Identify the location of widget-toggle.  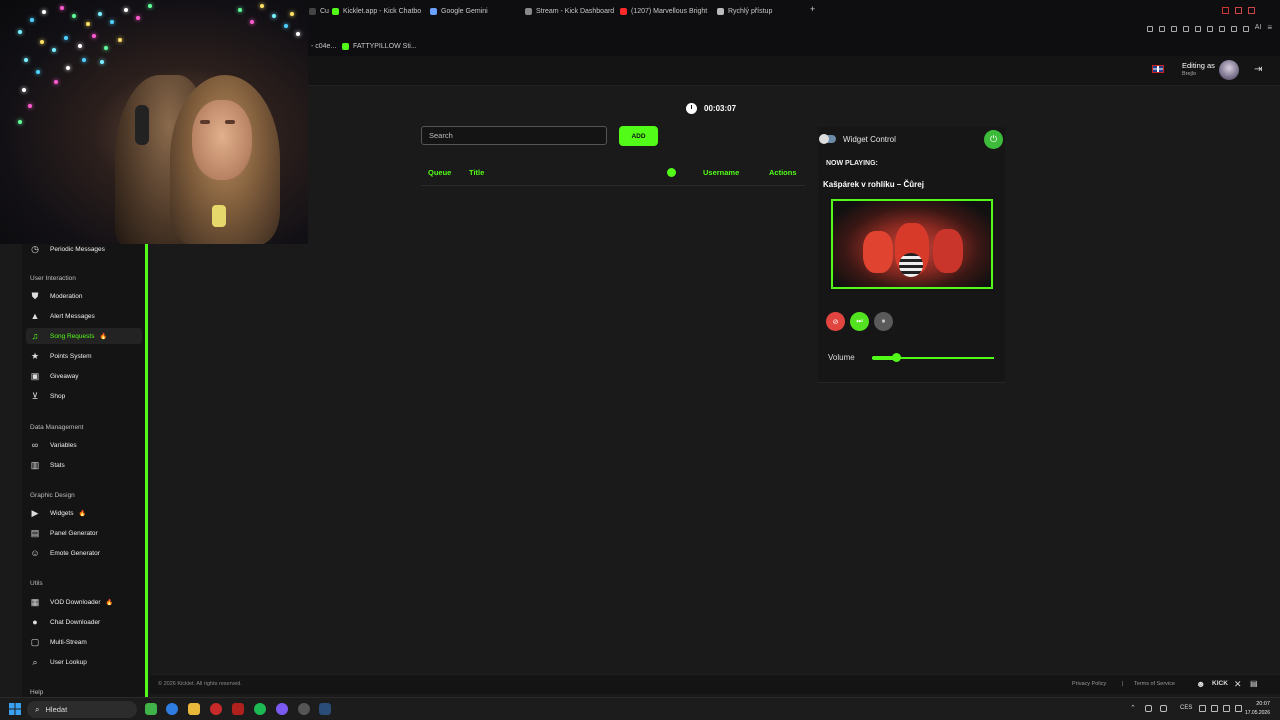
(827, 139).